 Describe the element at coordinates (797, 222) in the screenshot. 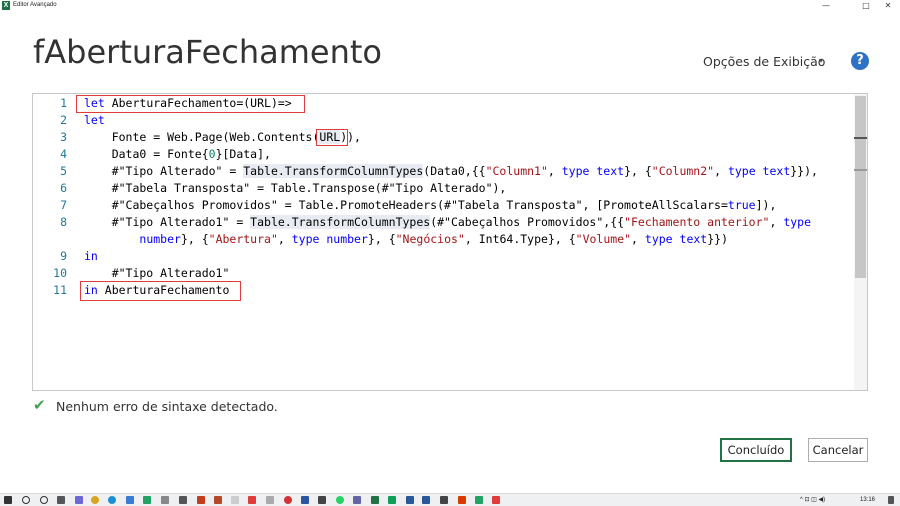

I see `code-token: type` at that location.